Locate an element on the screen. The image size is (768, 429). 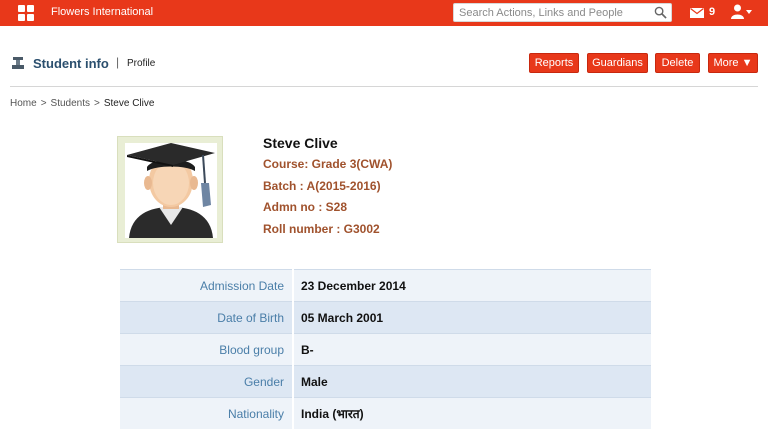
graduate-avatar-icon is located at coordinates (171, 190).